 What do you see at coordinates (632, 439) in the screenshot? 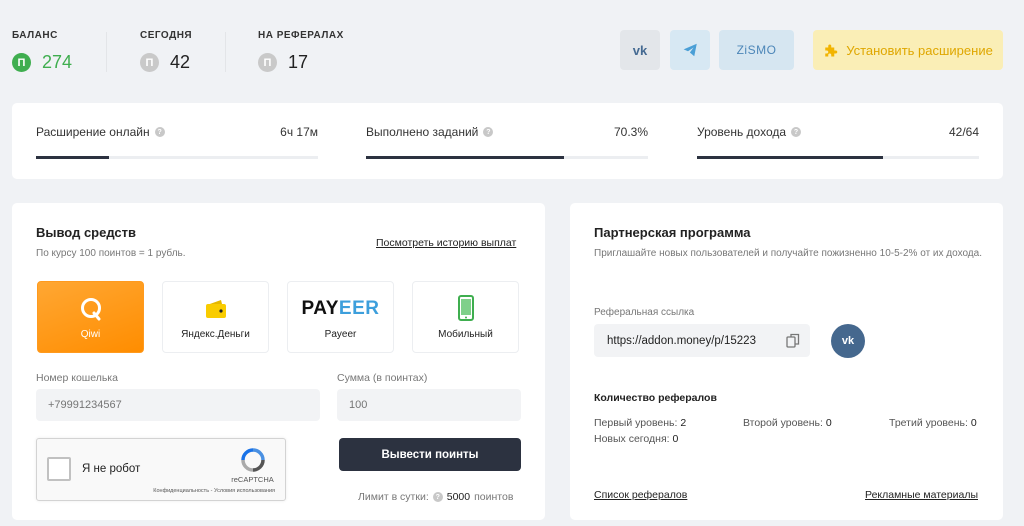
I see `new-today-label: Новых сегодня:` at bounding box center [632, 439].